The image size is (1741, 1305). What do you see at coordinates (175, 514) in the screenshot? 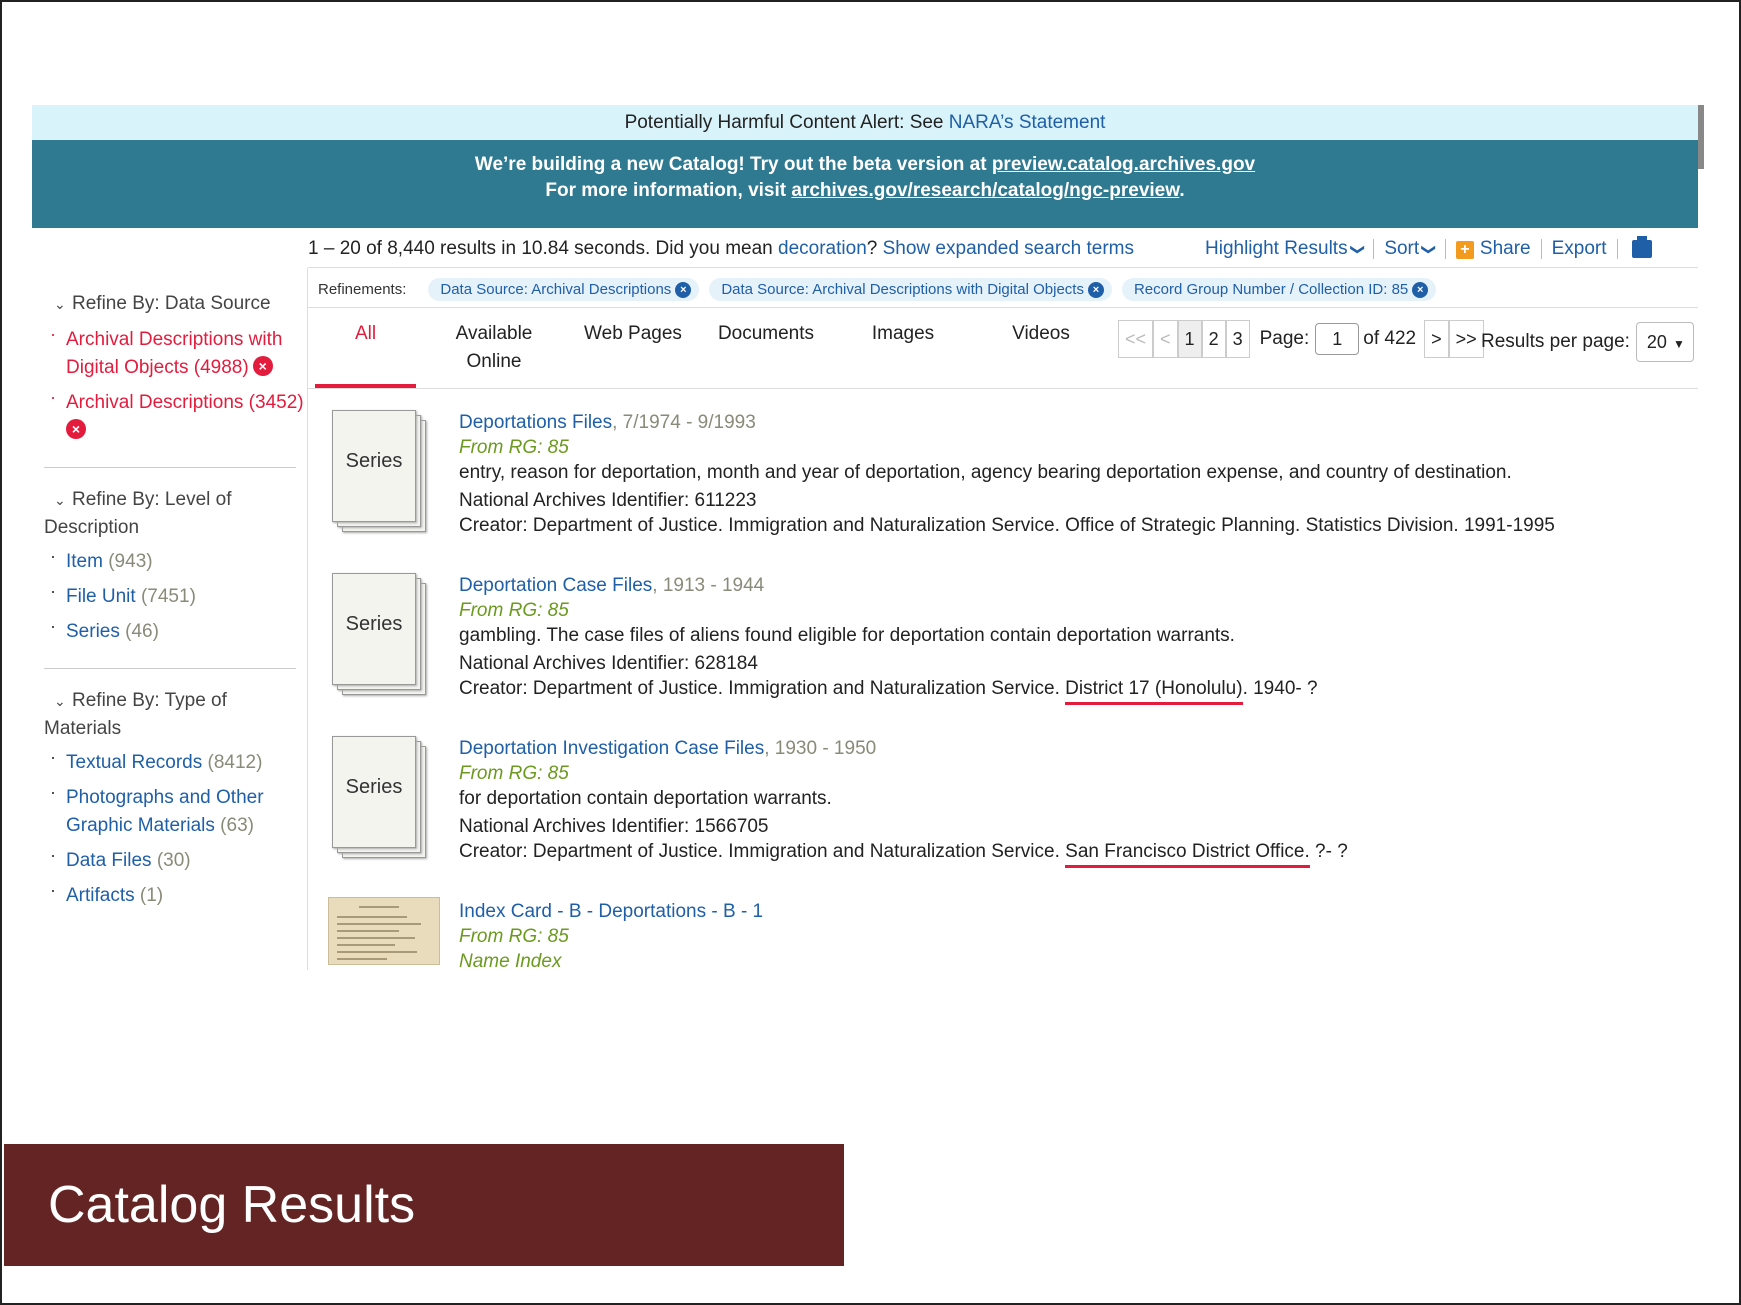
I see `facet-title: ⌄ Refine By: Level of Description` at bounding box center [175, 514].